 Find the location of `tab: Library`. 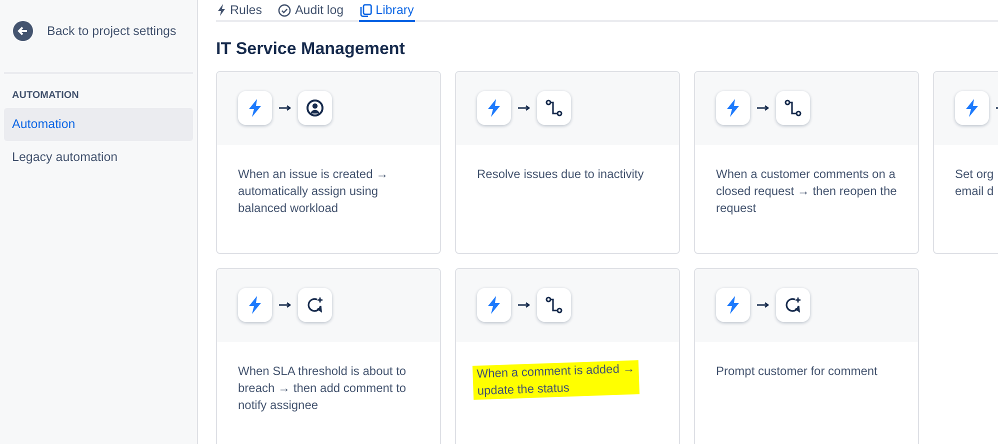

tab: Library is located at coordinates (386, 11).